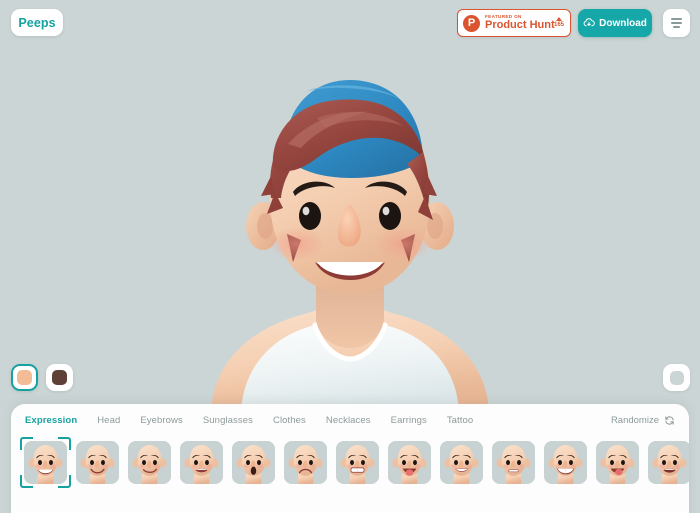 This screenshot has width=700, height=513. I want to click on download-button-label: Download, so click(623, 23).